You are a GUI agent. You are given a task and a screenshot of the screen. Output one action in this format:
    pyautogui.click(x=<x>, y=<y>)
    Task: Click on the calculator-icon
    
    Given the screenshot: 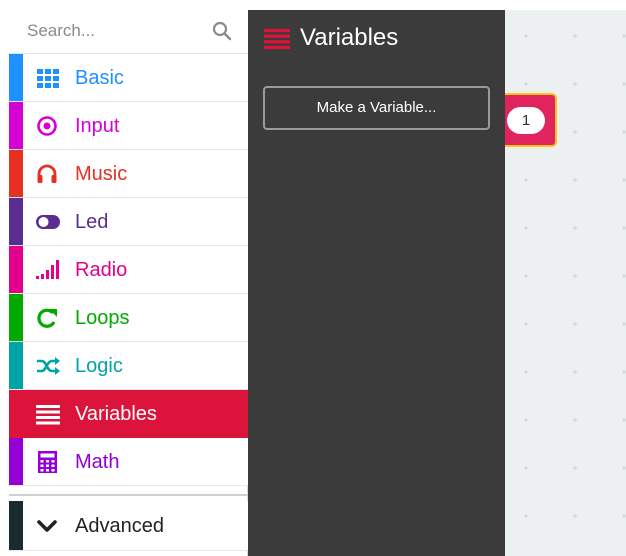 What is the action you would take?
    pyautogui.click(x=47, y=462)
    